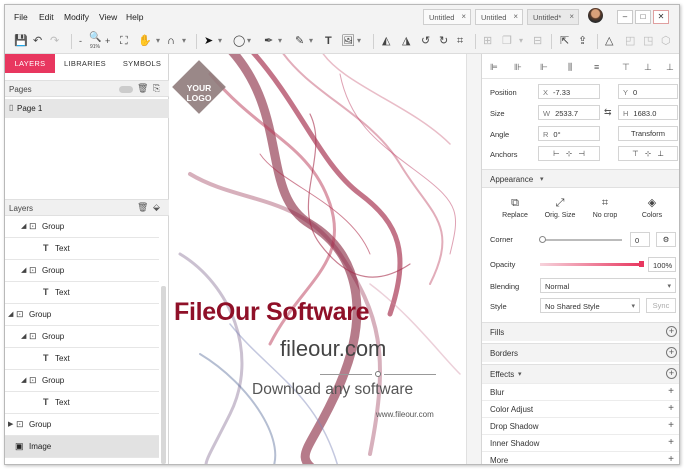 The image size is (684, 469). What do you see at coordinates (580, 352) in the screenshot?
I see `borders-section: Borders +` at bounding box center [580, 352].